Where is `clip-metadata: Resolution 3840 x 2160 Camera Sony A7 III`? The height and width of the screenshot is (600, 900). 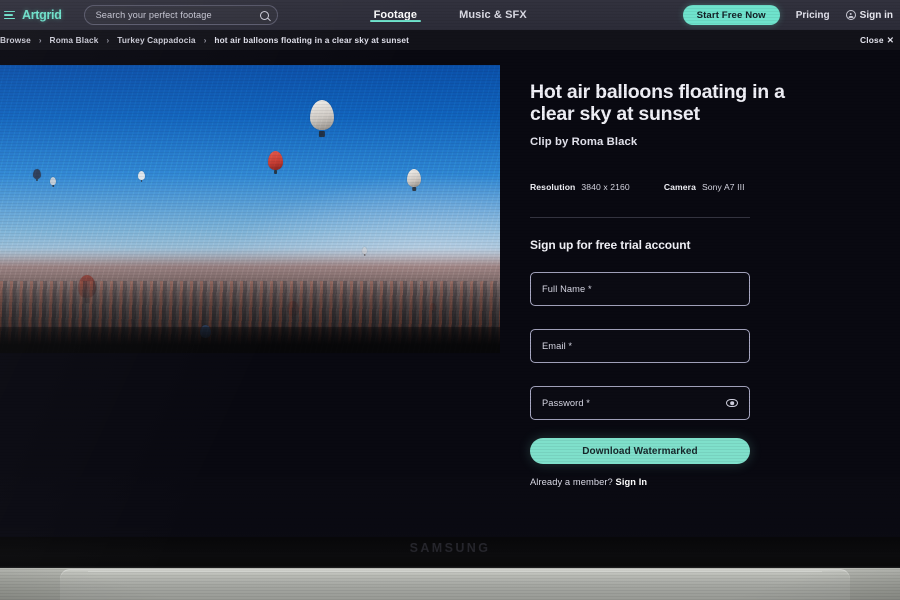 clip-metadata: Resolution 3840 x 2160 Camera Sony A7 III is located at coordinates (637, 186).